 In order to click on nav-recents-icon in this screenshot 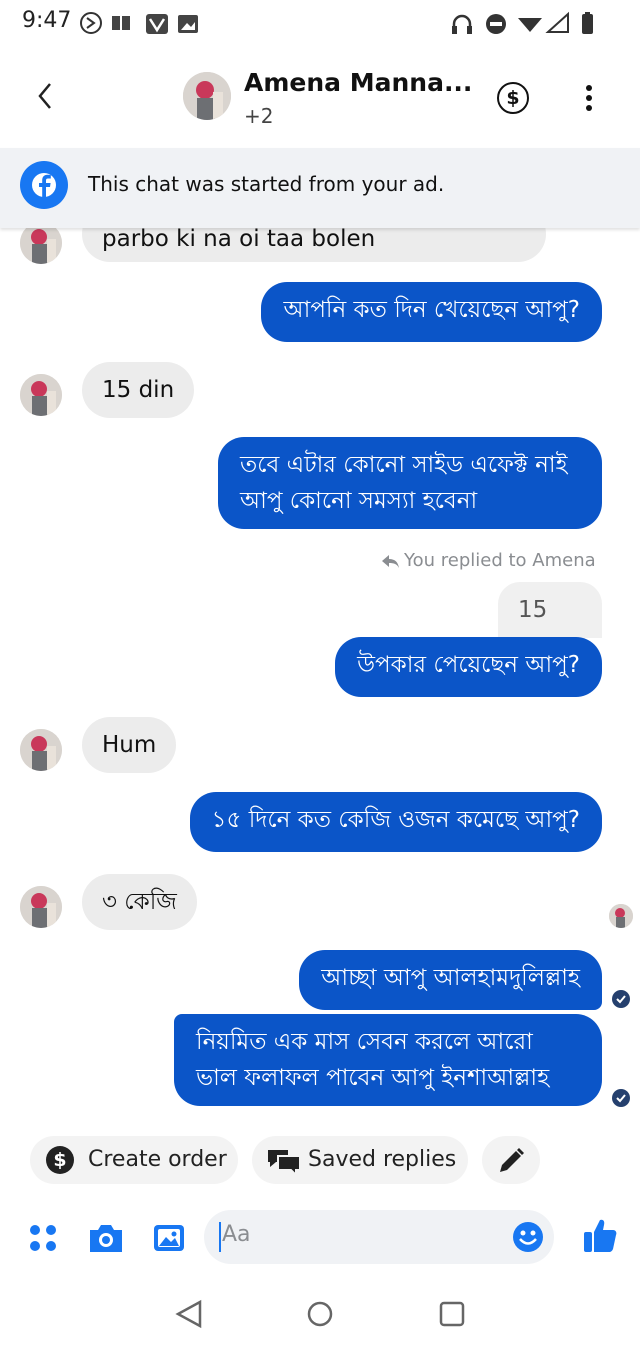, I will do `click(452, 1314)`.